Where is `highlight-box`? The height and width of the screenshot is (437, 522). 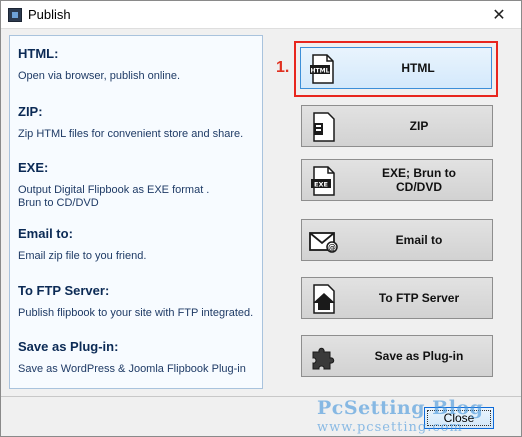
highlight-box is located at coordinates (396, 69).